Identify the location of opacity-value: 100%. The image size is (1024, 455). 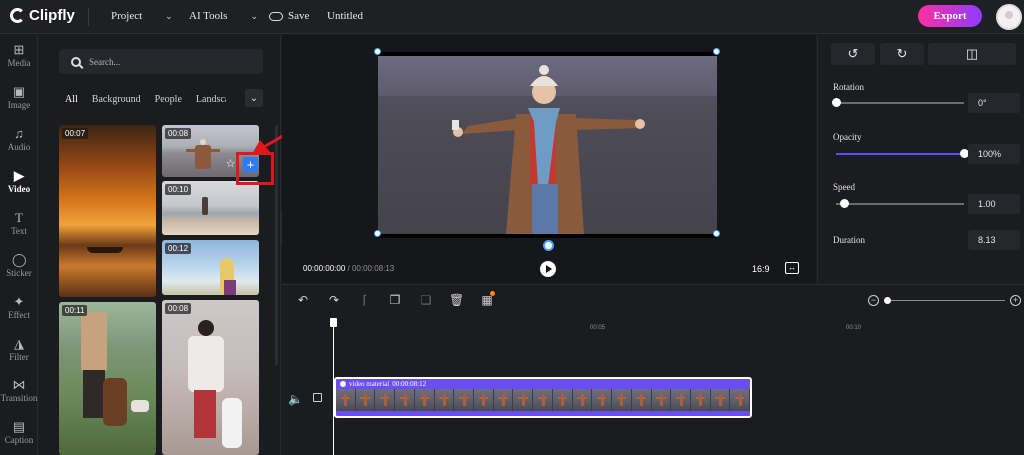
(994, 154).